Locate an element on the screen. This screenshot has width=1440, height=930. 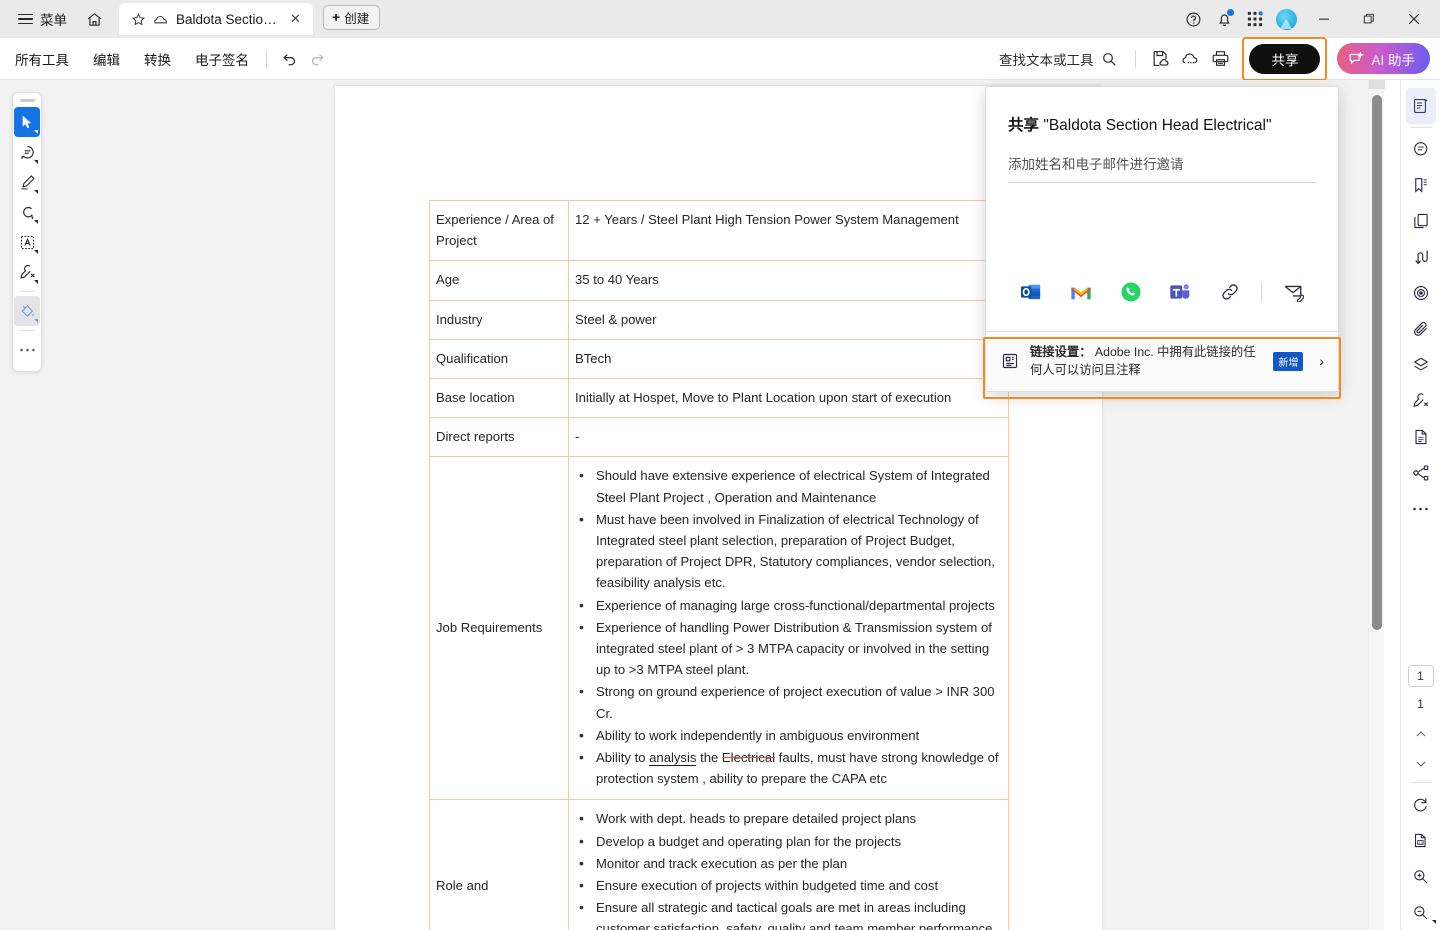
menu-edit: 编辑 is located at coordinates (106, 59).